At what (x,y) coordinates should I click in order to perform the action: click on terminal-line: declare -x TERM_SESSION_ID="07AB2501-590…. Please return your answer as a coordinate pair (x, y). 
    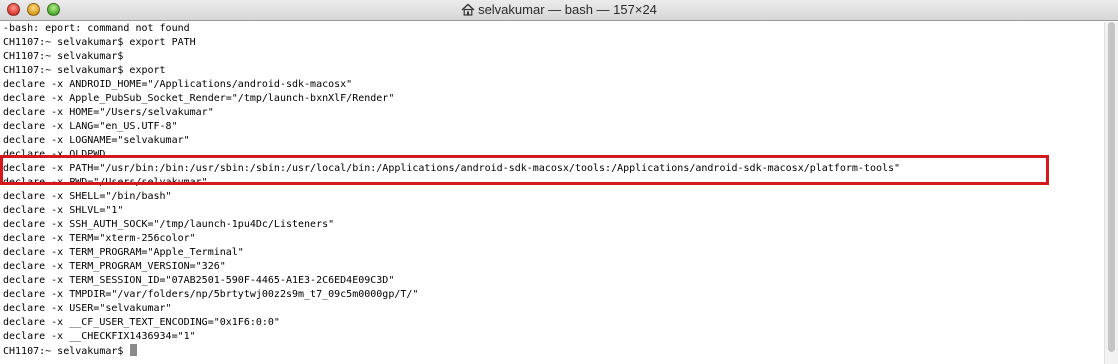
    Looking at the image, I should click on (199, 280).